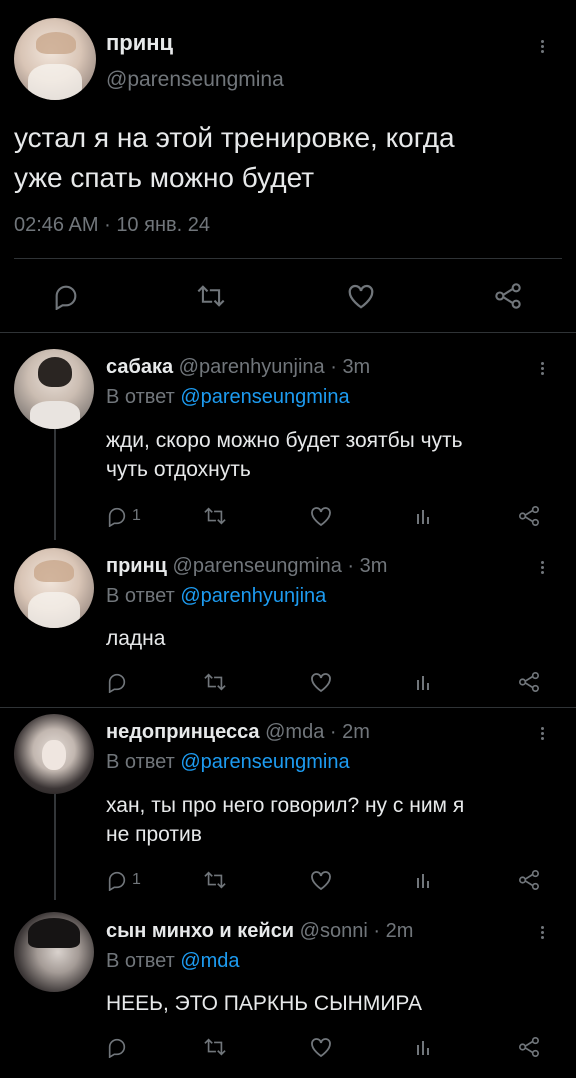  Describe the element at coordinates (183, 732) in the screenshot. I see `reply-display-name: недопринцесса` at that location.